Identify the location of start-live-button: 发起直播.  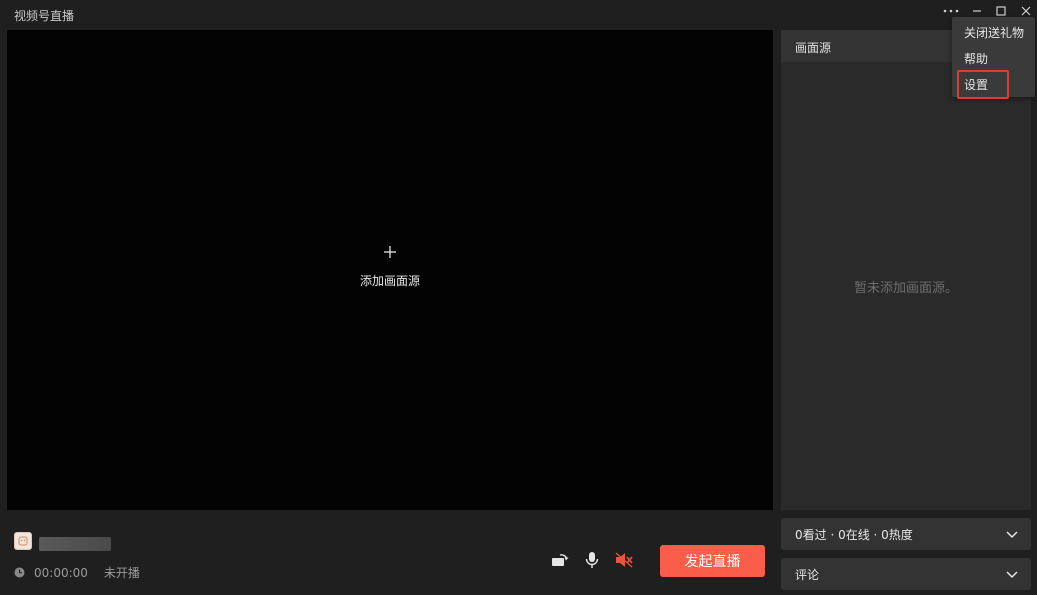
(712, 561).